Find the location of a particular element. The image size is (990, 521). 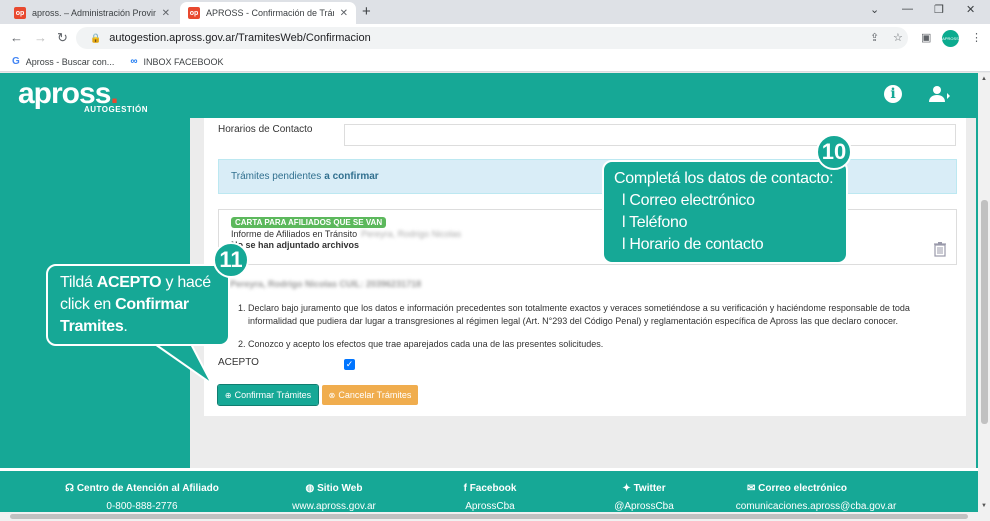

logo-subtitle: AUTOGESTIÓN is located at coordinates (116, 109).